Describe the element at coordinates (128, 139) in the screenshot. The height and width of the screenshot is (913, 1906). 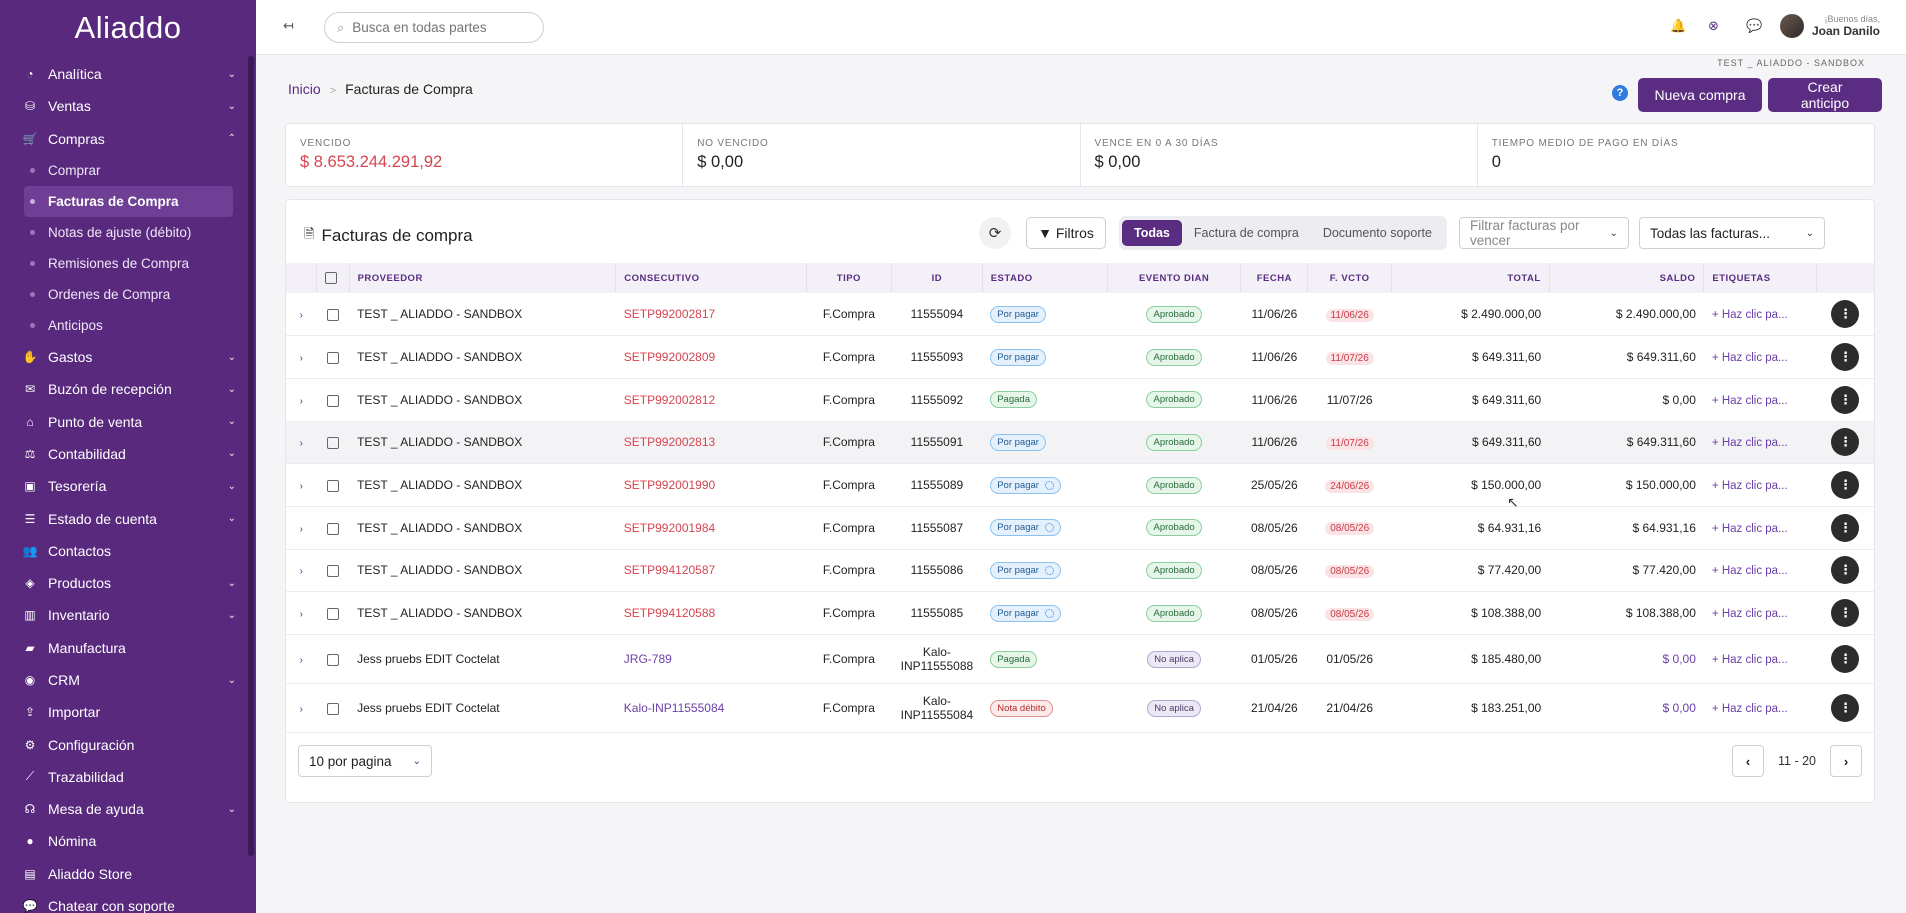
I see `sidebar-item-compras: 🛒 Compras ⌃` at that location.